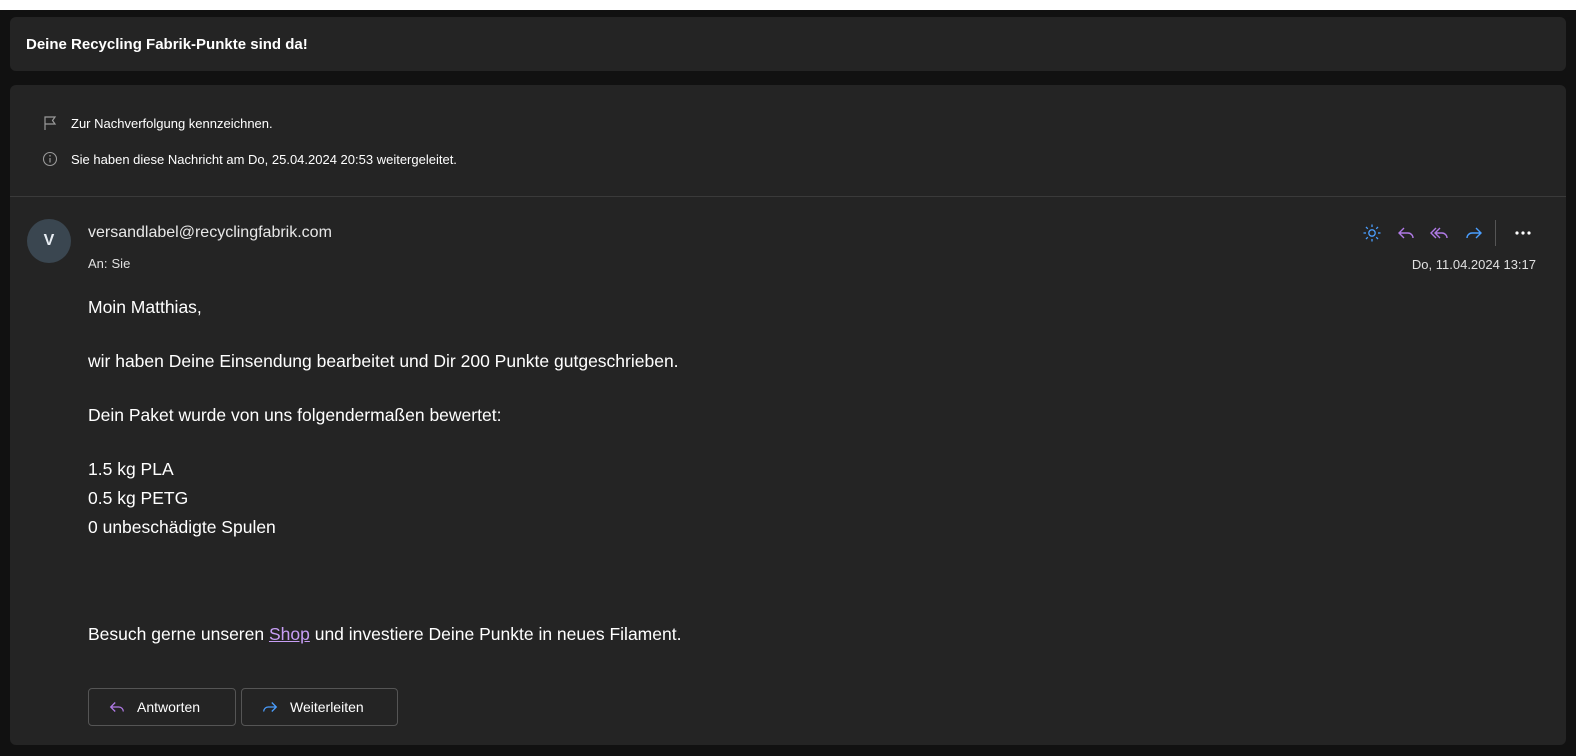  I want to click on sun-icon, so click(1372, 233).